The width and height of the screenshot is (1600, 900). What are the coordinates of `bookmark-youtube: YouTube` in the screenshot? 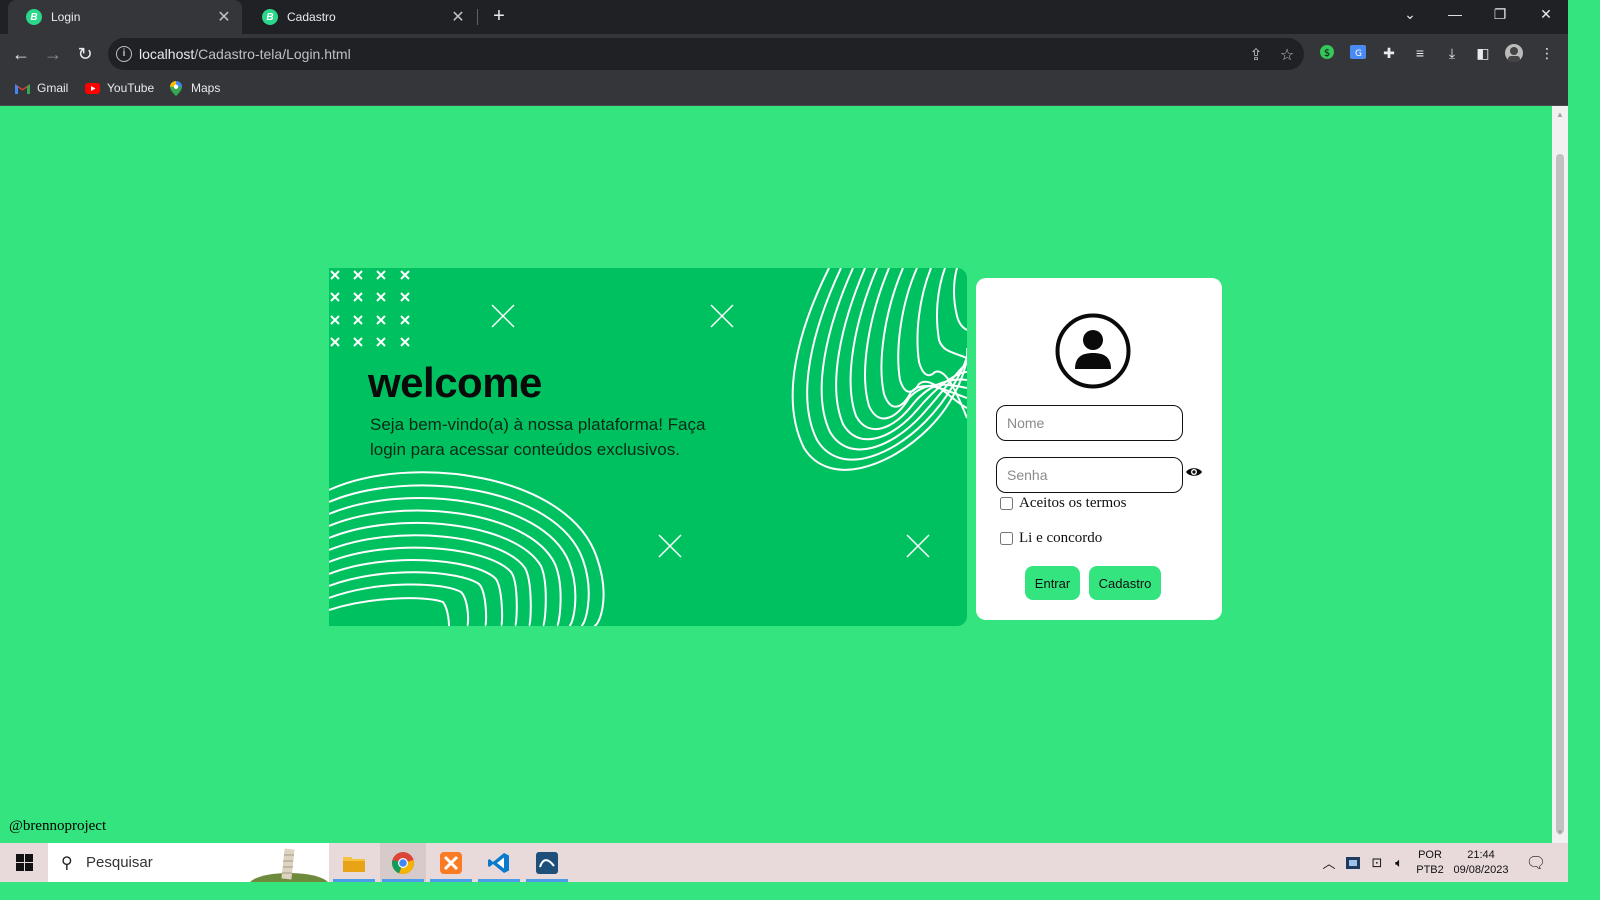 It's located at (119, 88).